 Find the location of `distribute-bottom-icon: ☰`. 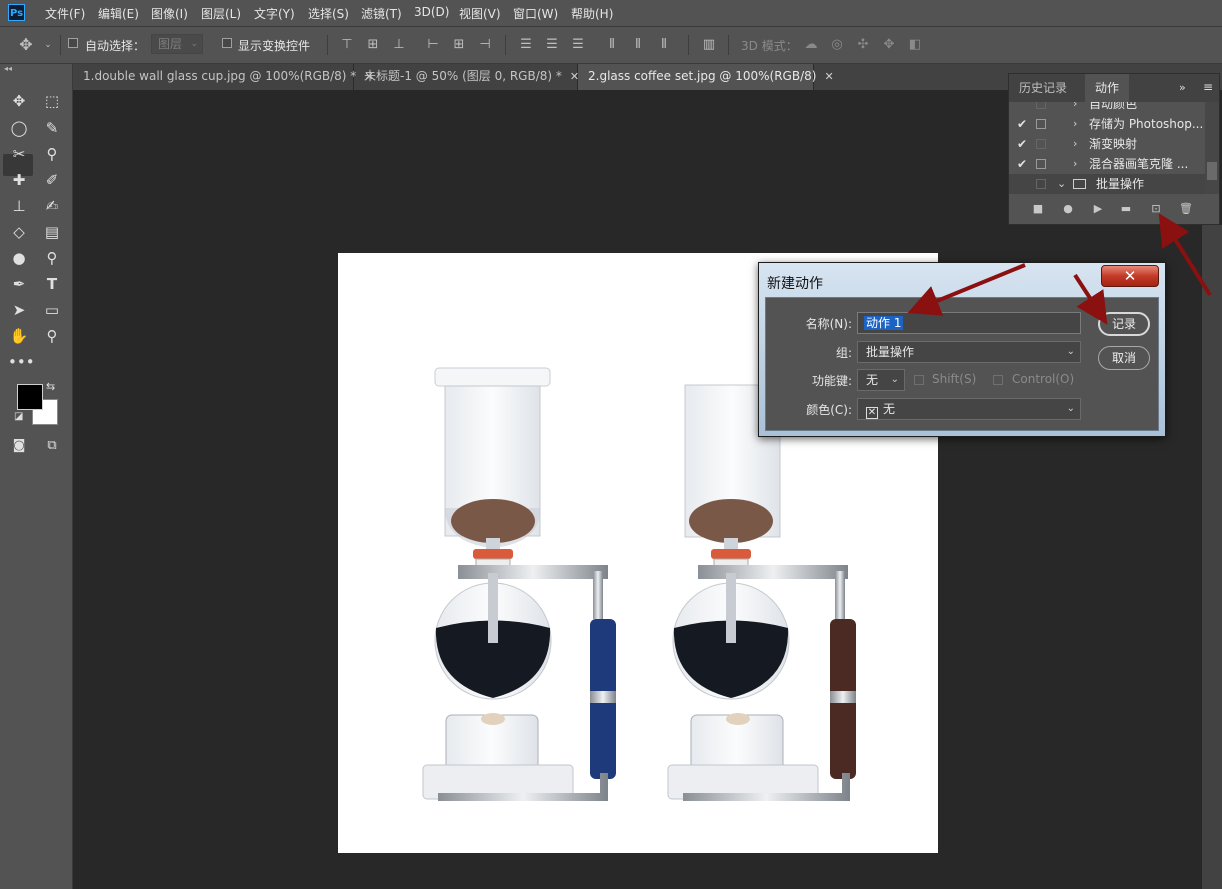

distribute-bottom-icon: ☰ is located at coordinates (578, 45).